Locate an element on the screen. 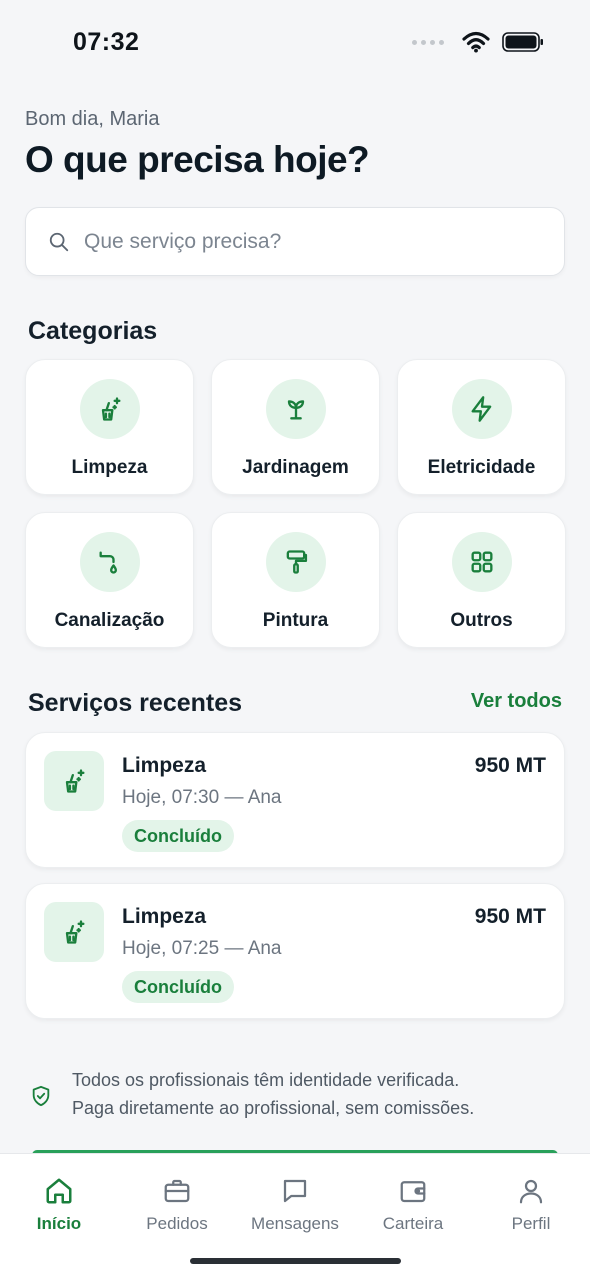 This screenshot has height=1278, width=590. home-indicator is located at coordinates (295, 1261).